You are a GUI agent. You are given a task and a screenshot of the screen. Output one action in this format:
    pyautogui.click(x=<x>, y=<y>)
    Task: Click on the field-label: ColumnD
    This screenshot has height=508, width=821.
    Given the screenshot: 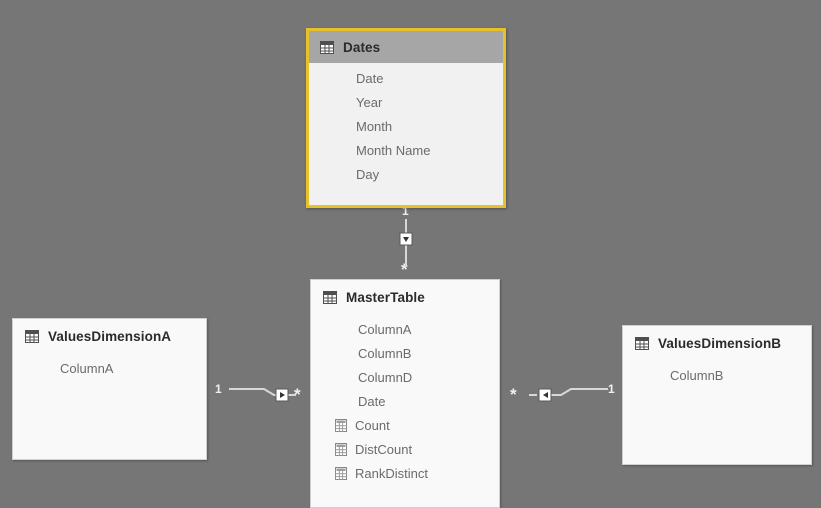 What is the action you would take?
    pyautogui.click(x=385, y=377)
    